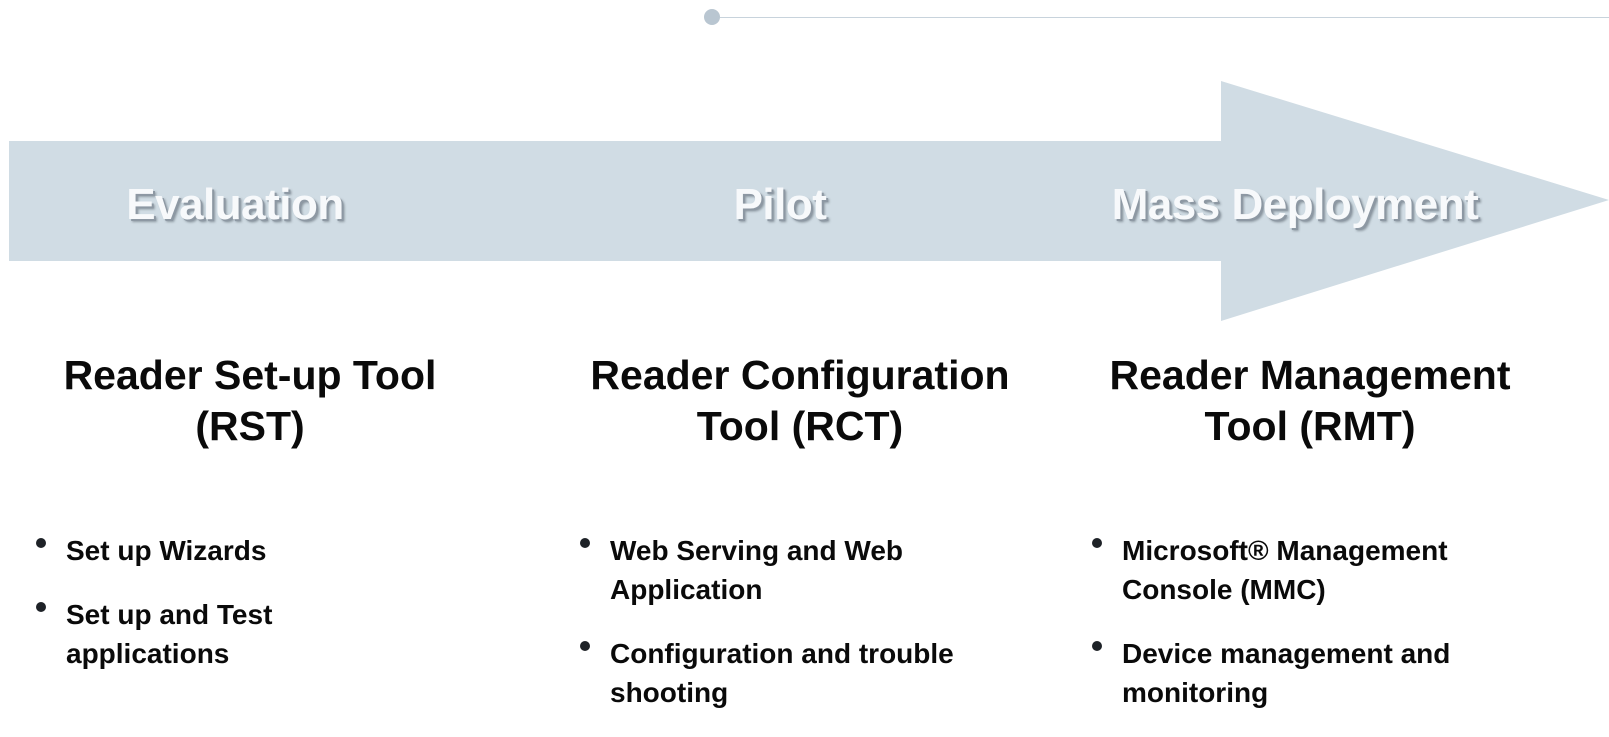 Image resolution: width=1609 pixels, height=737 pixels. What do you see at coordinates (1310, 426) in the screenshot?
I see `tool-title-line: Tool (RMT)` at bounding box center [1310, 426].